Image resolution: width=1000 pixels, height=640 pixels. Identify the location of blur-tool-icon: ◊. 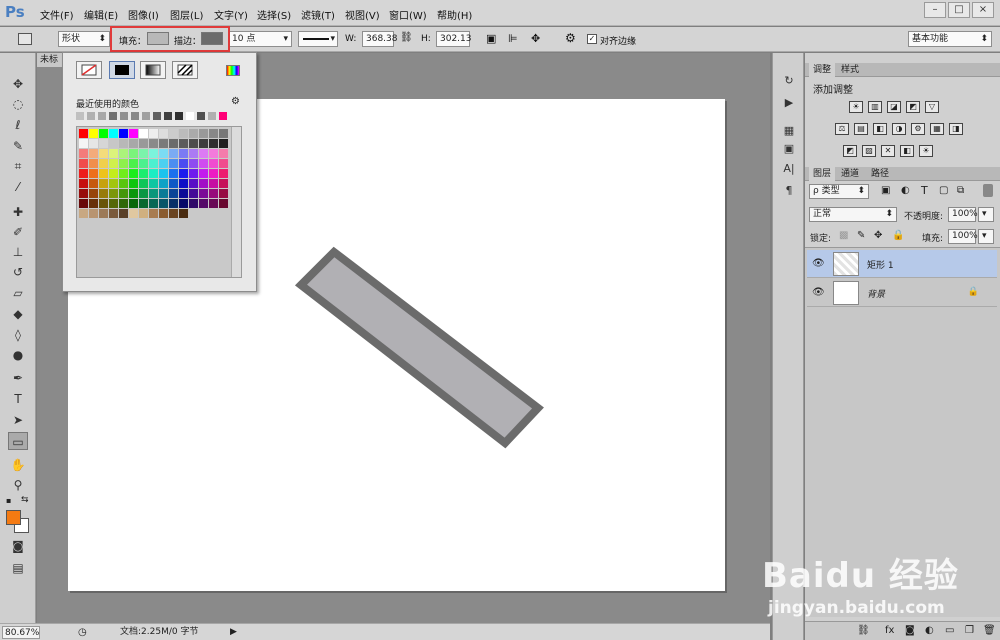
(18, 335).